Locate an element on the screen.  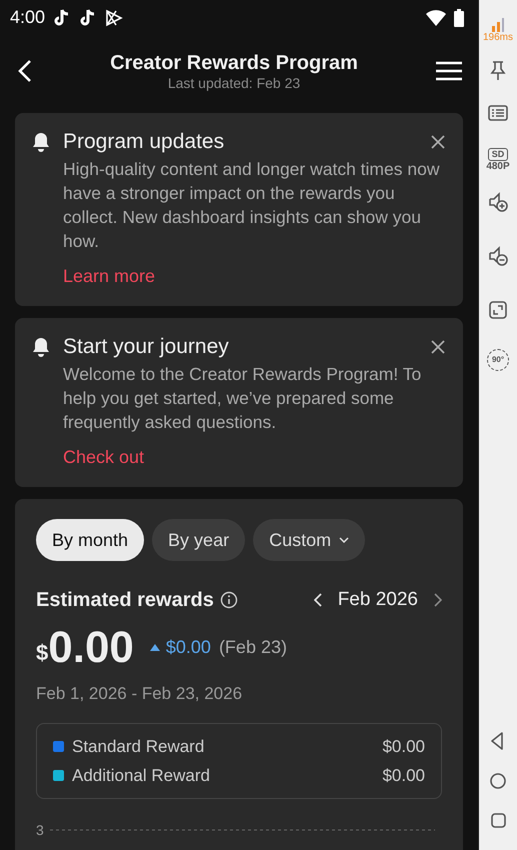
chevron-right-icon is located at coordinates (438, 600).